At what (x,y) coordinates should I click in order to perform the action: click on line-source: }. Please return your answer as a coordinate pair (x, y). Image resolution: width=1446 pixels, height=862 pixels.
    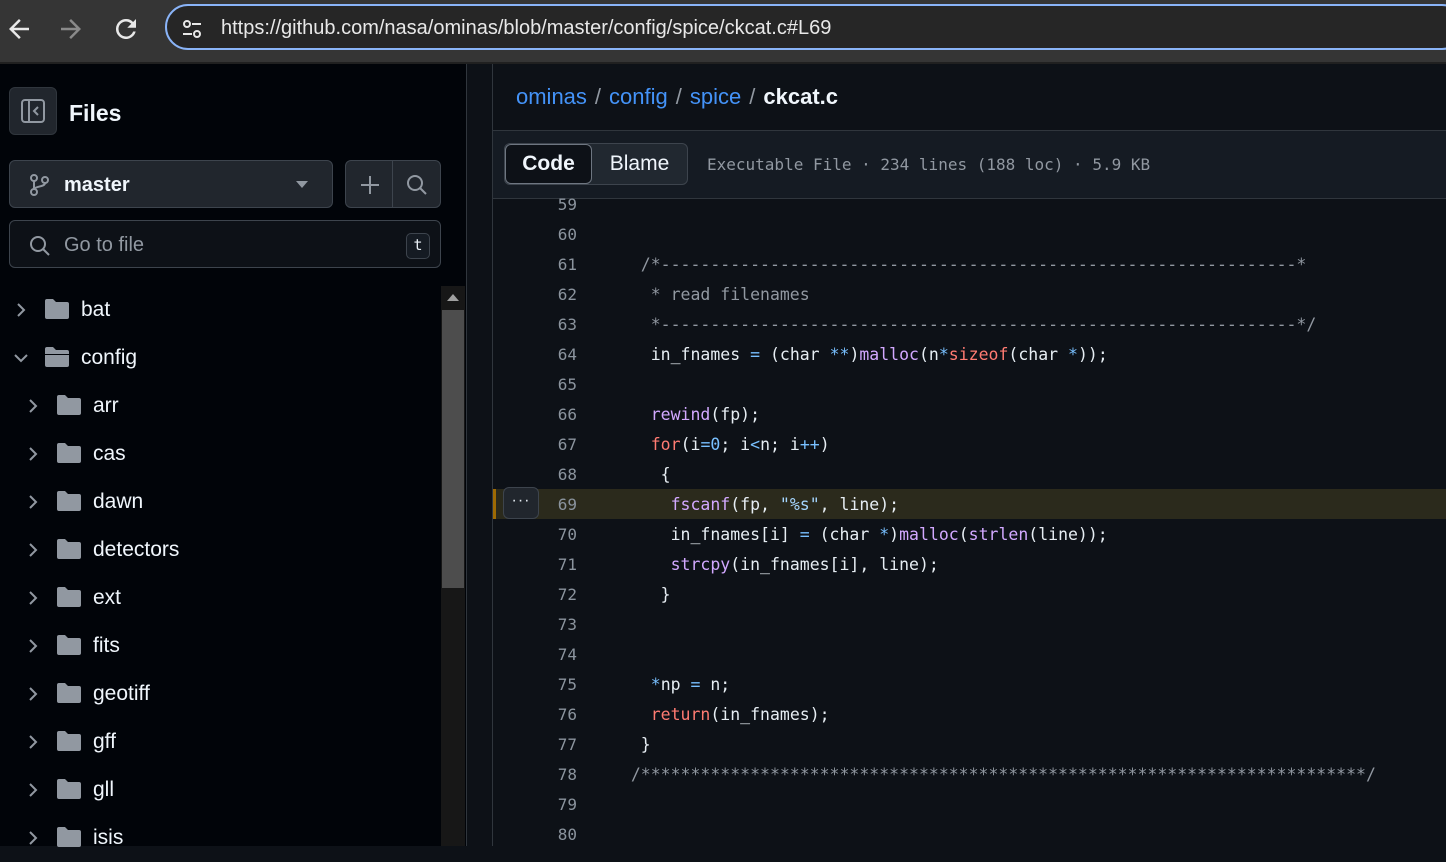
    Looking at the image, I should click on (631, 744).